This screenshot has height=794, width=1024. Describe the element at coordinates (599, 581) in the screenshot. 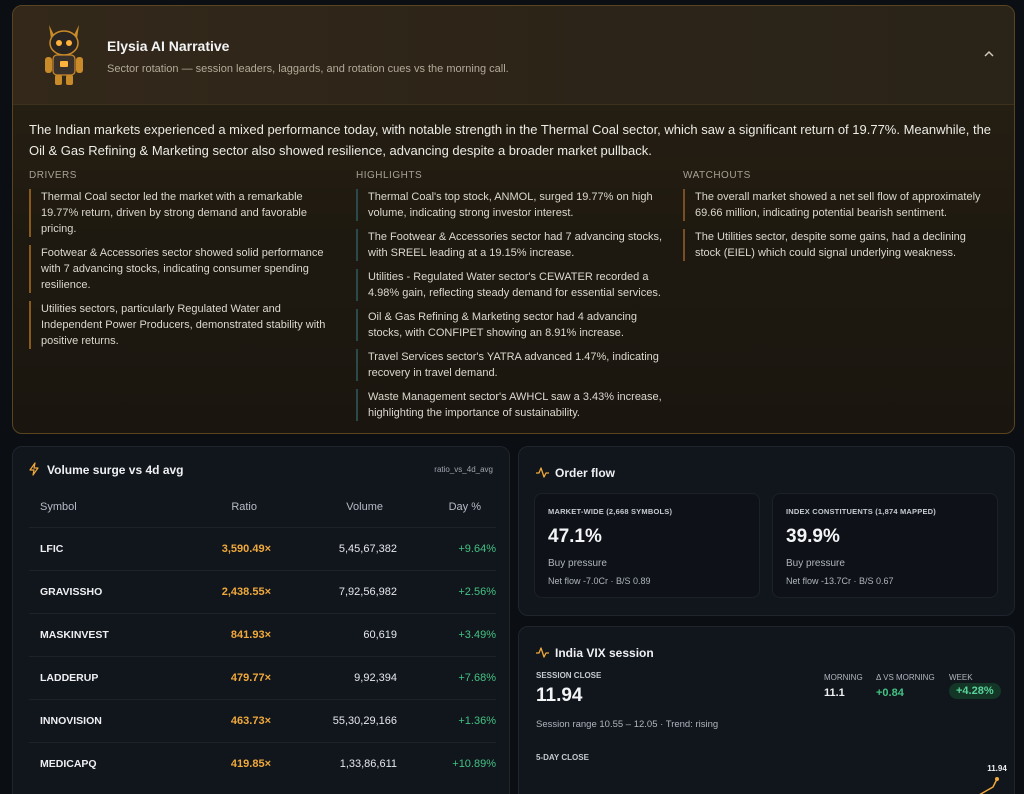

I see `market-wide-flow: Net flow -7.0Cr · B/S 0.89` at that location.